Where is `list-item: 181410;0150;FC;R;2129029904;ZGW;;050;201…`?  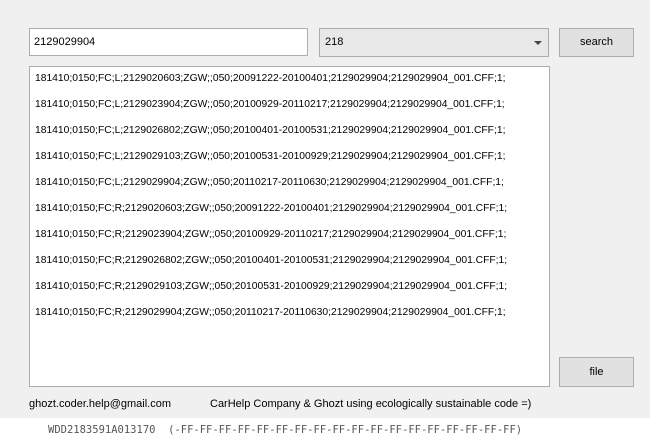
list-item: 181410;0150;FC;R;2129029904;ZGW;;050;201… is located at coordinates (270, 313).